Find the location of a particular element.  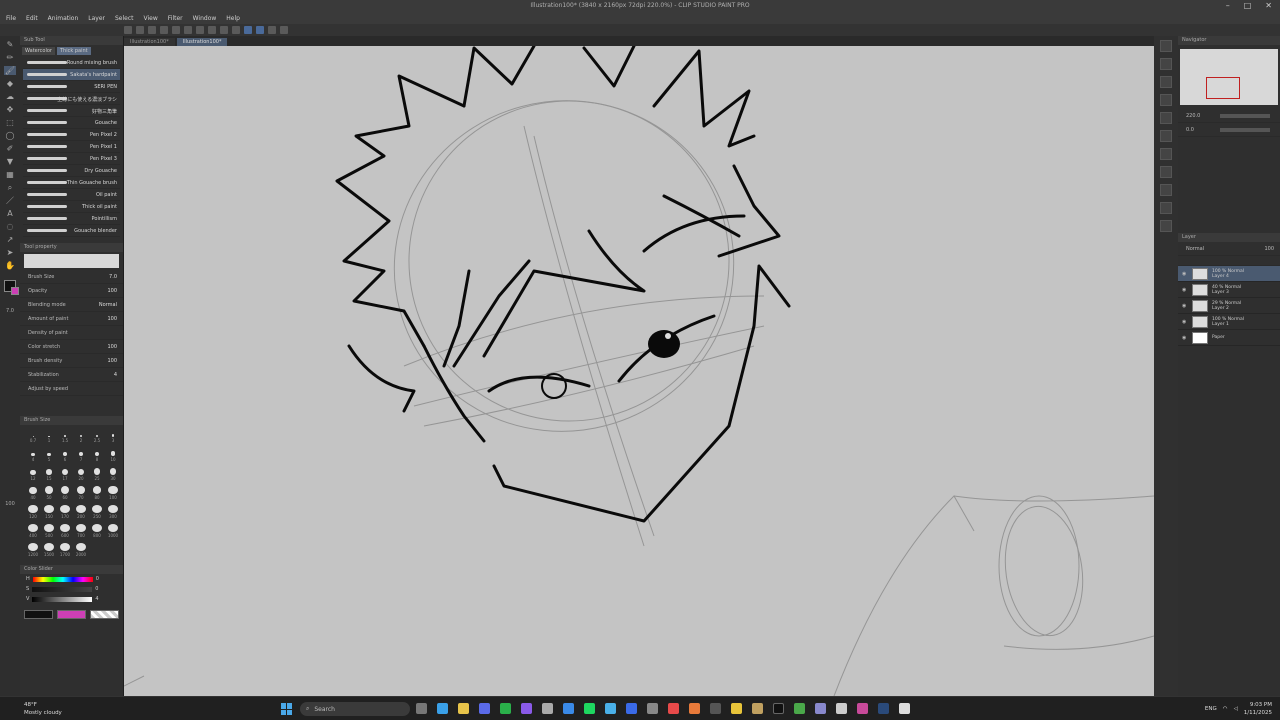

zoom-slider is located at coordinates (1245, 115).